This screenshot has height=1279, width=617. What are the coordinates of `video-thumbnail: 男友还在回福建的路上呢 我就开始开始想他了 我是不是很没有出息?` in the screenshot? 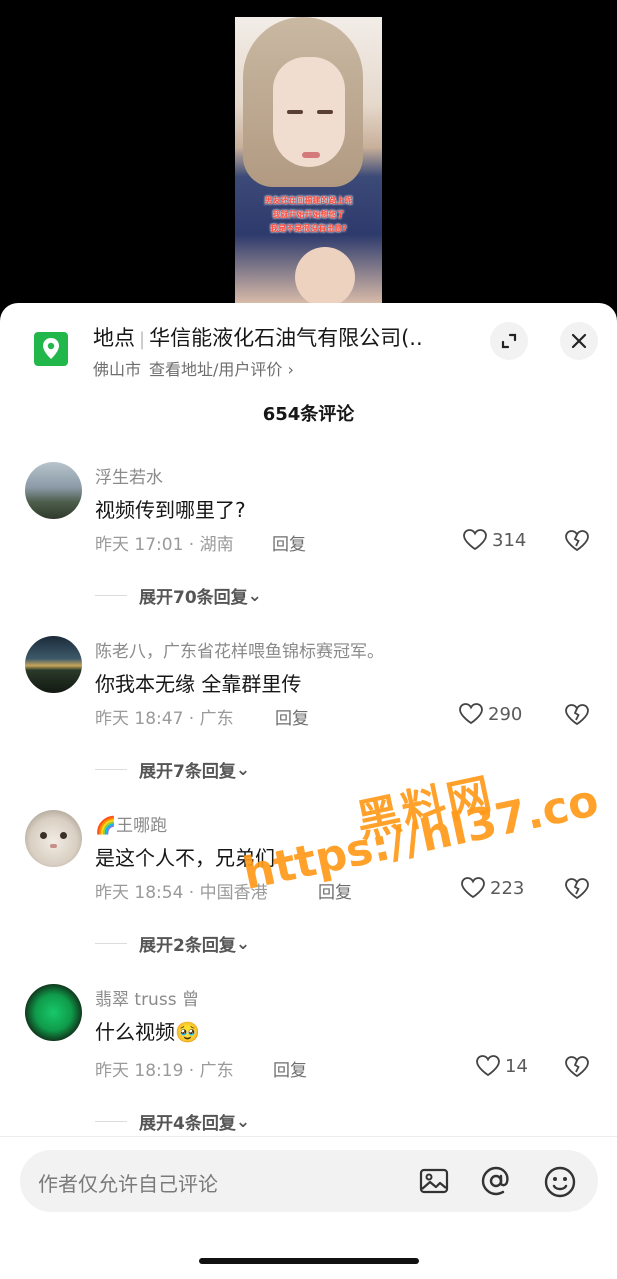 It's located at (308, 162).